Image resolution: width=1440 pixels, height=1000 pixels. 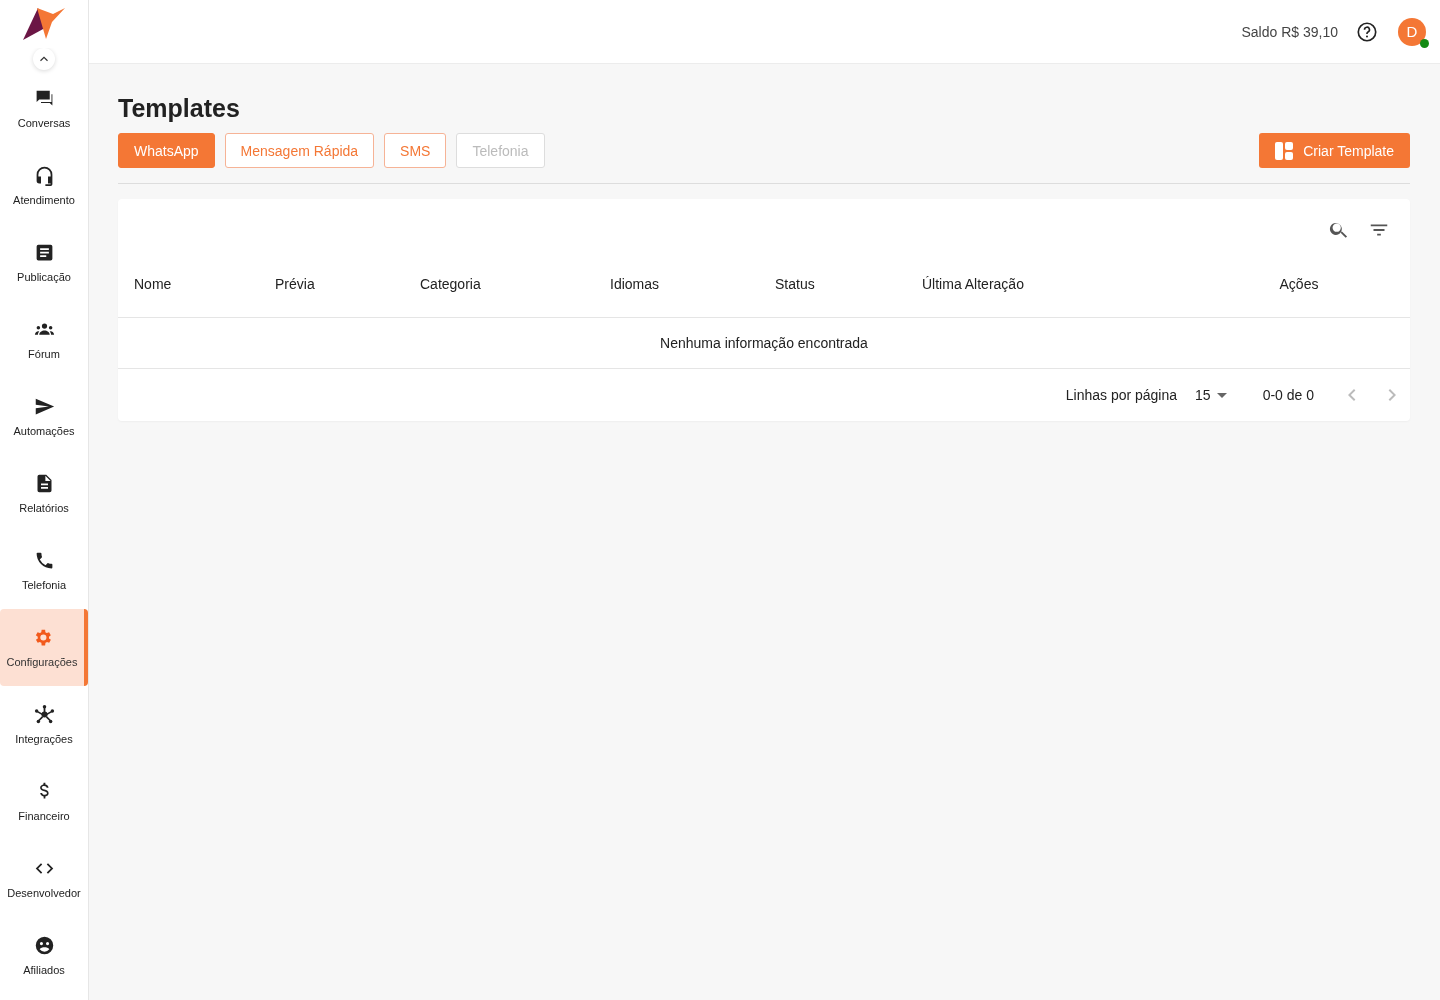 I want to click on column-header: Última Alteração, so click(x=973, y=284).